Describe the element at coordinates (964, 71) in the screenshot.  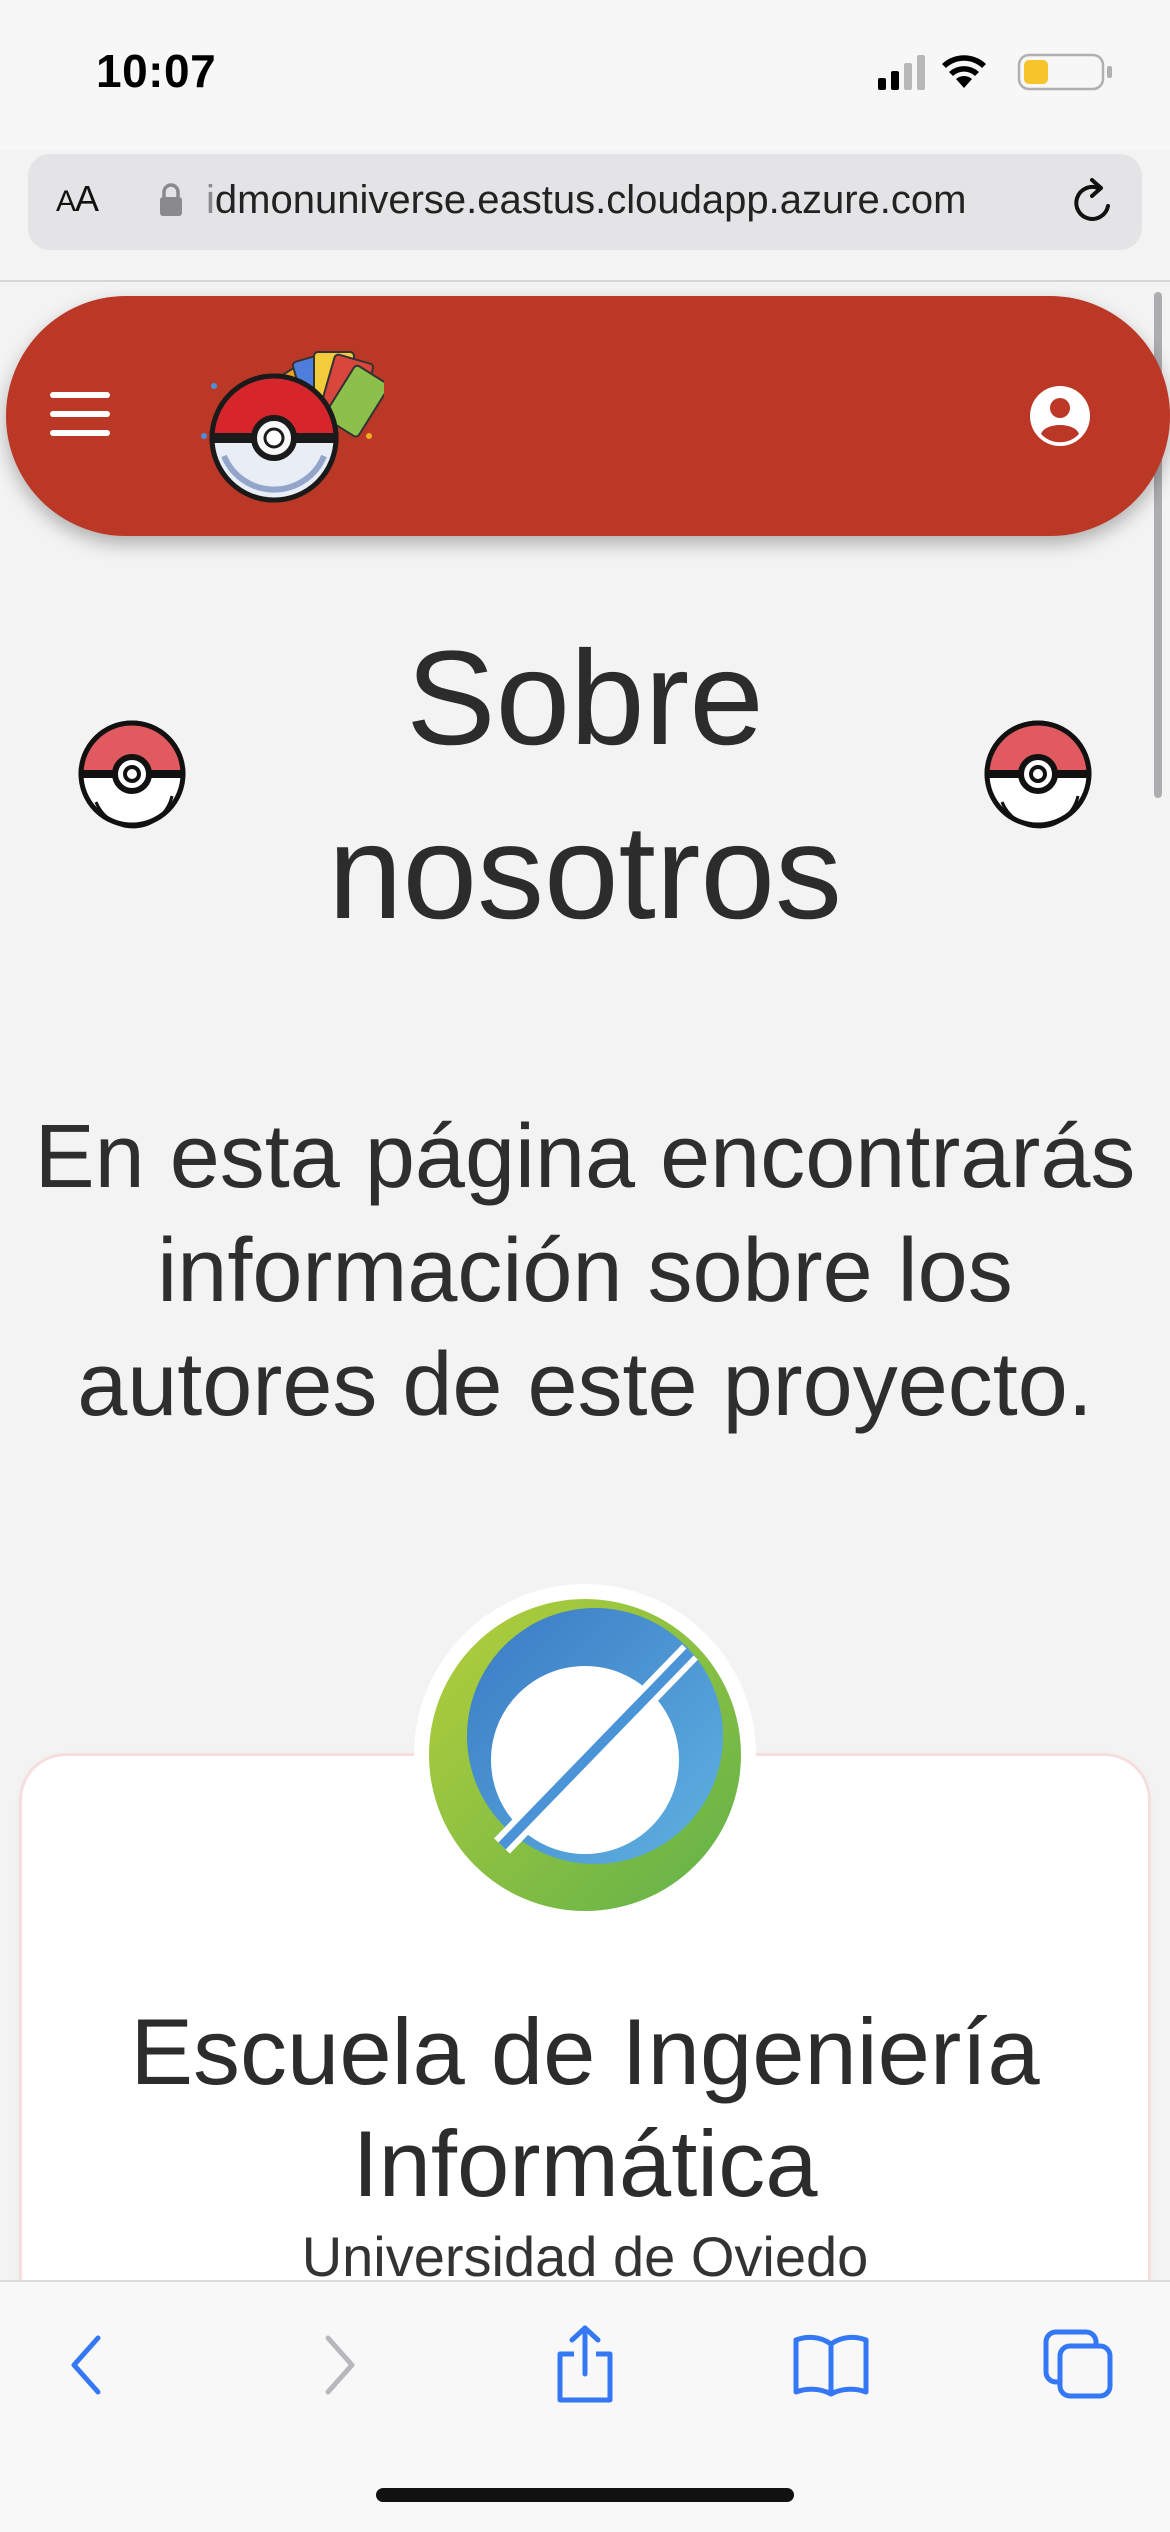
I see `wifi-icon` at that location.